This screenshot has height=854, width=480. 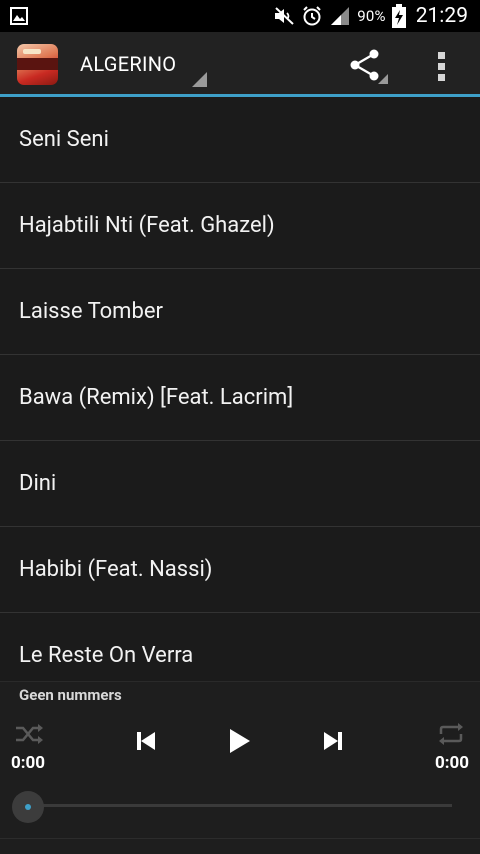 What do you see at coordinates (240, 805) in the screenshot?
I see `seek-bar-track` at bounding box center [240, 805].